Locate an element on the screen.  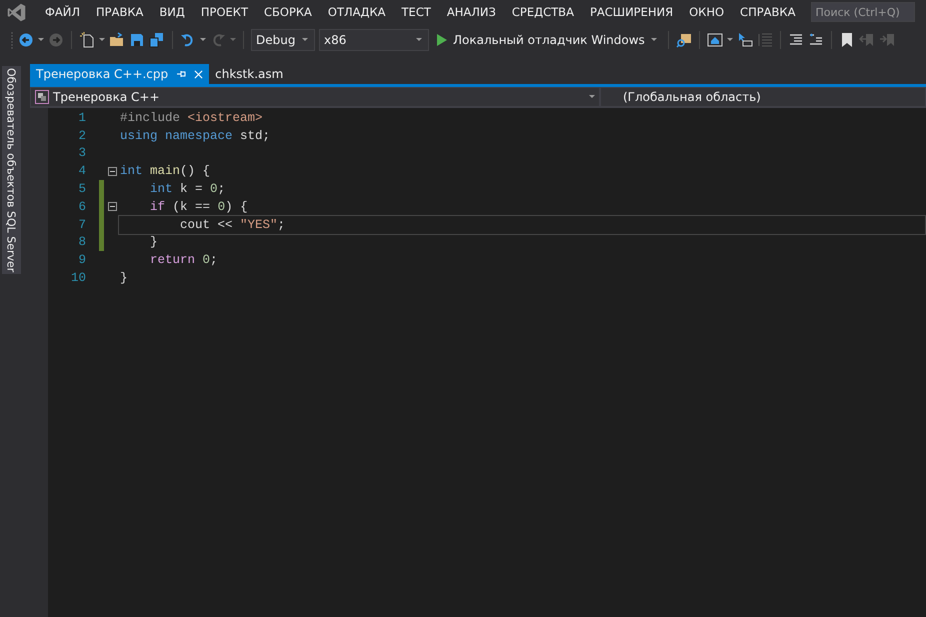
project-icon is located at coordinates (42, 97).